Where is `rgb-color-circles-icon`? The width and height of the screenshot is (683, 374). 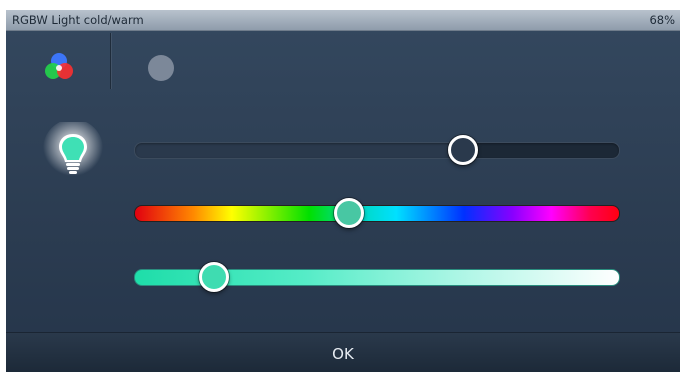
rgb-color-circles-icon is located at coordinates (59, 66).